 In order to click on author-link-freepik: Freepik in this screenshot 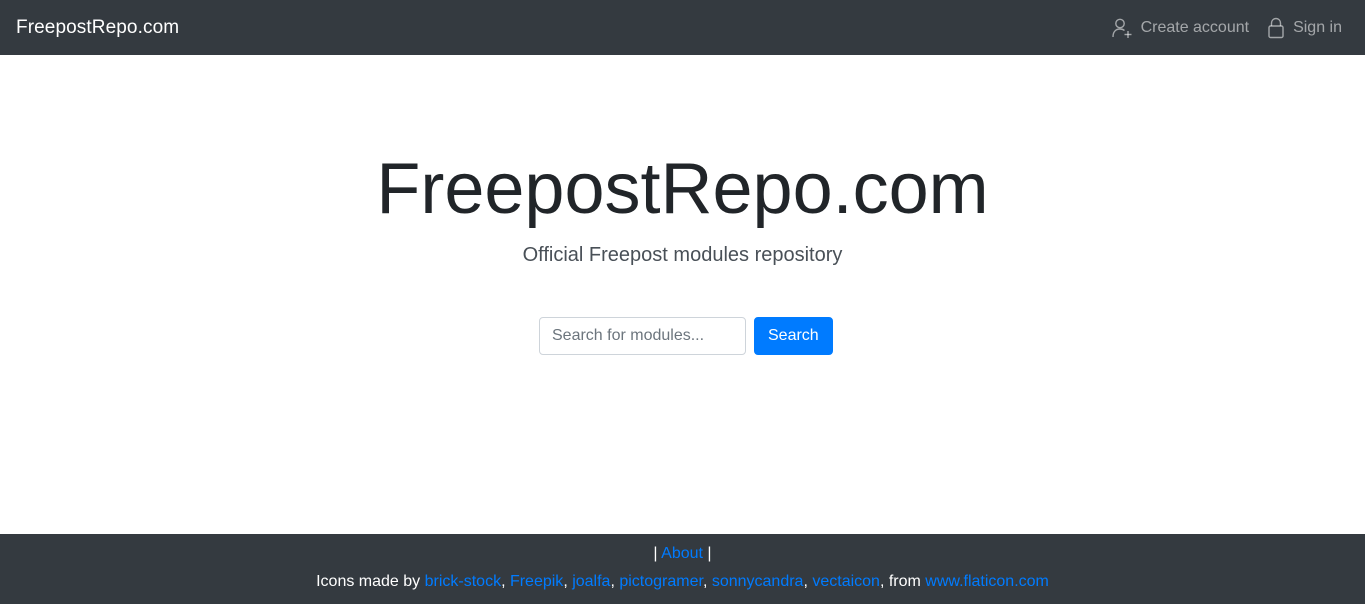, I will do `click(536, 581)`.